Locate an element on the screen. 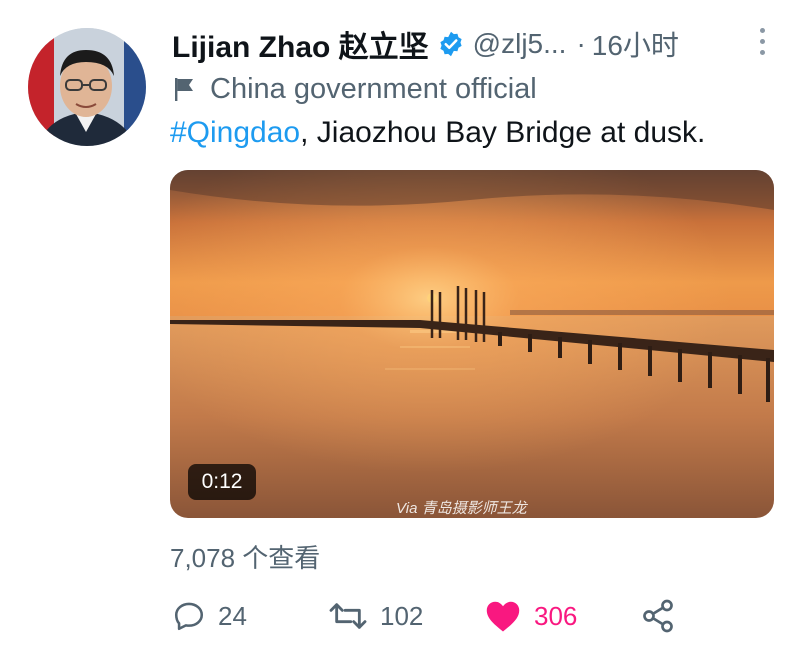 The image size is (800, 665). flag-icon is located at coordinates (184, 89).